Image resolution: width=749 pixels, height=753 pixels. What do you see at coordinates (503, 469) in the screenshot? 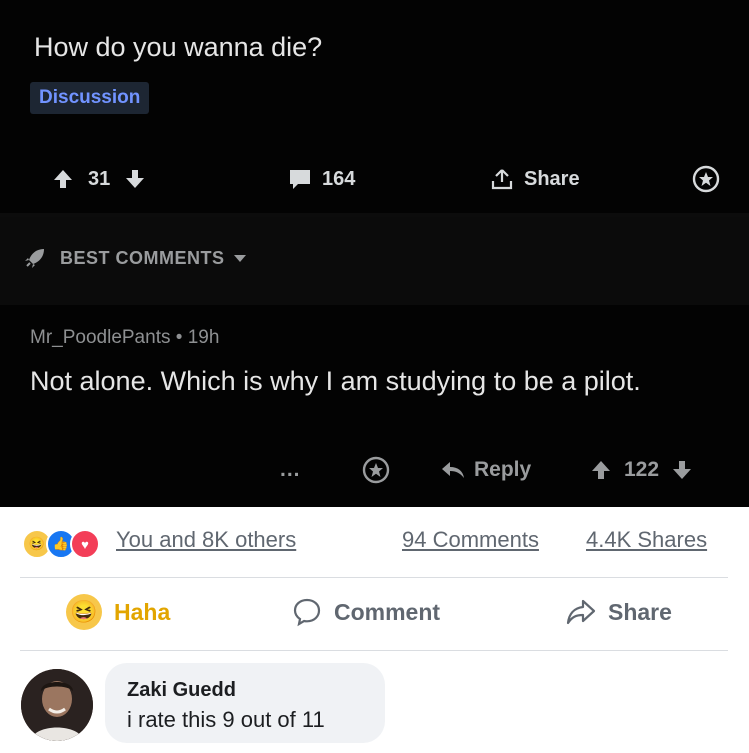
I see `reply-label: Reply` at bounding box center [503, 469].